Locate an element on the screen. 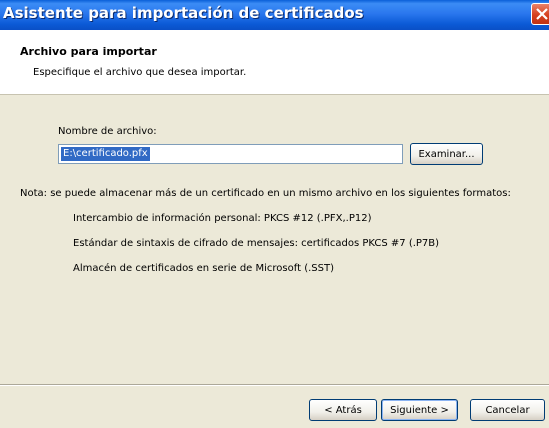 The image size is (549, 428). close-icon is located at coordinates (542, 14).